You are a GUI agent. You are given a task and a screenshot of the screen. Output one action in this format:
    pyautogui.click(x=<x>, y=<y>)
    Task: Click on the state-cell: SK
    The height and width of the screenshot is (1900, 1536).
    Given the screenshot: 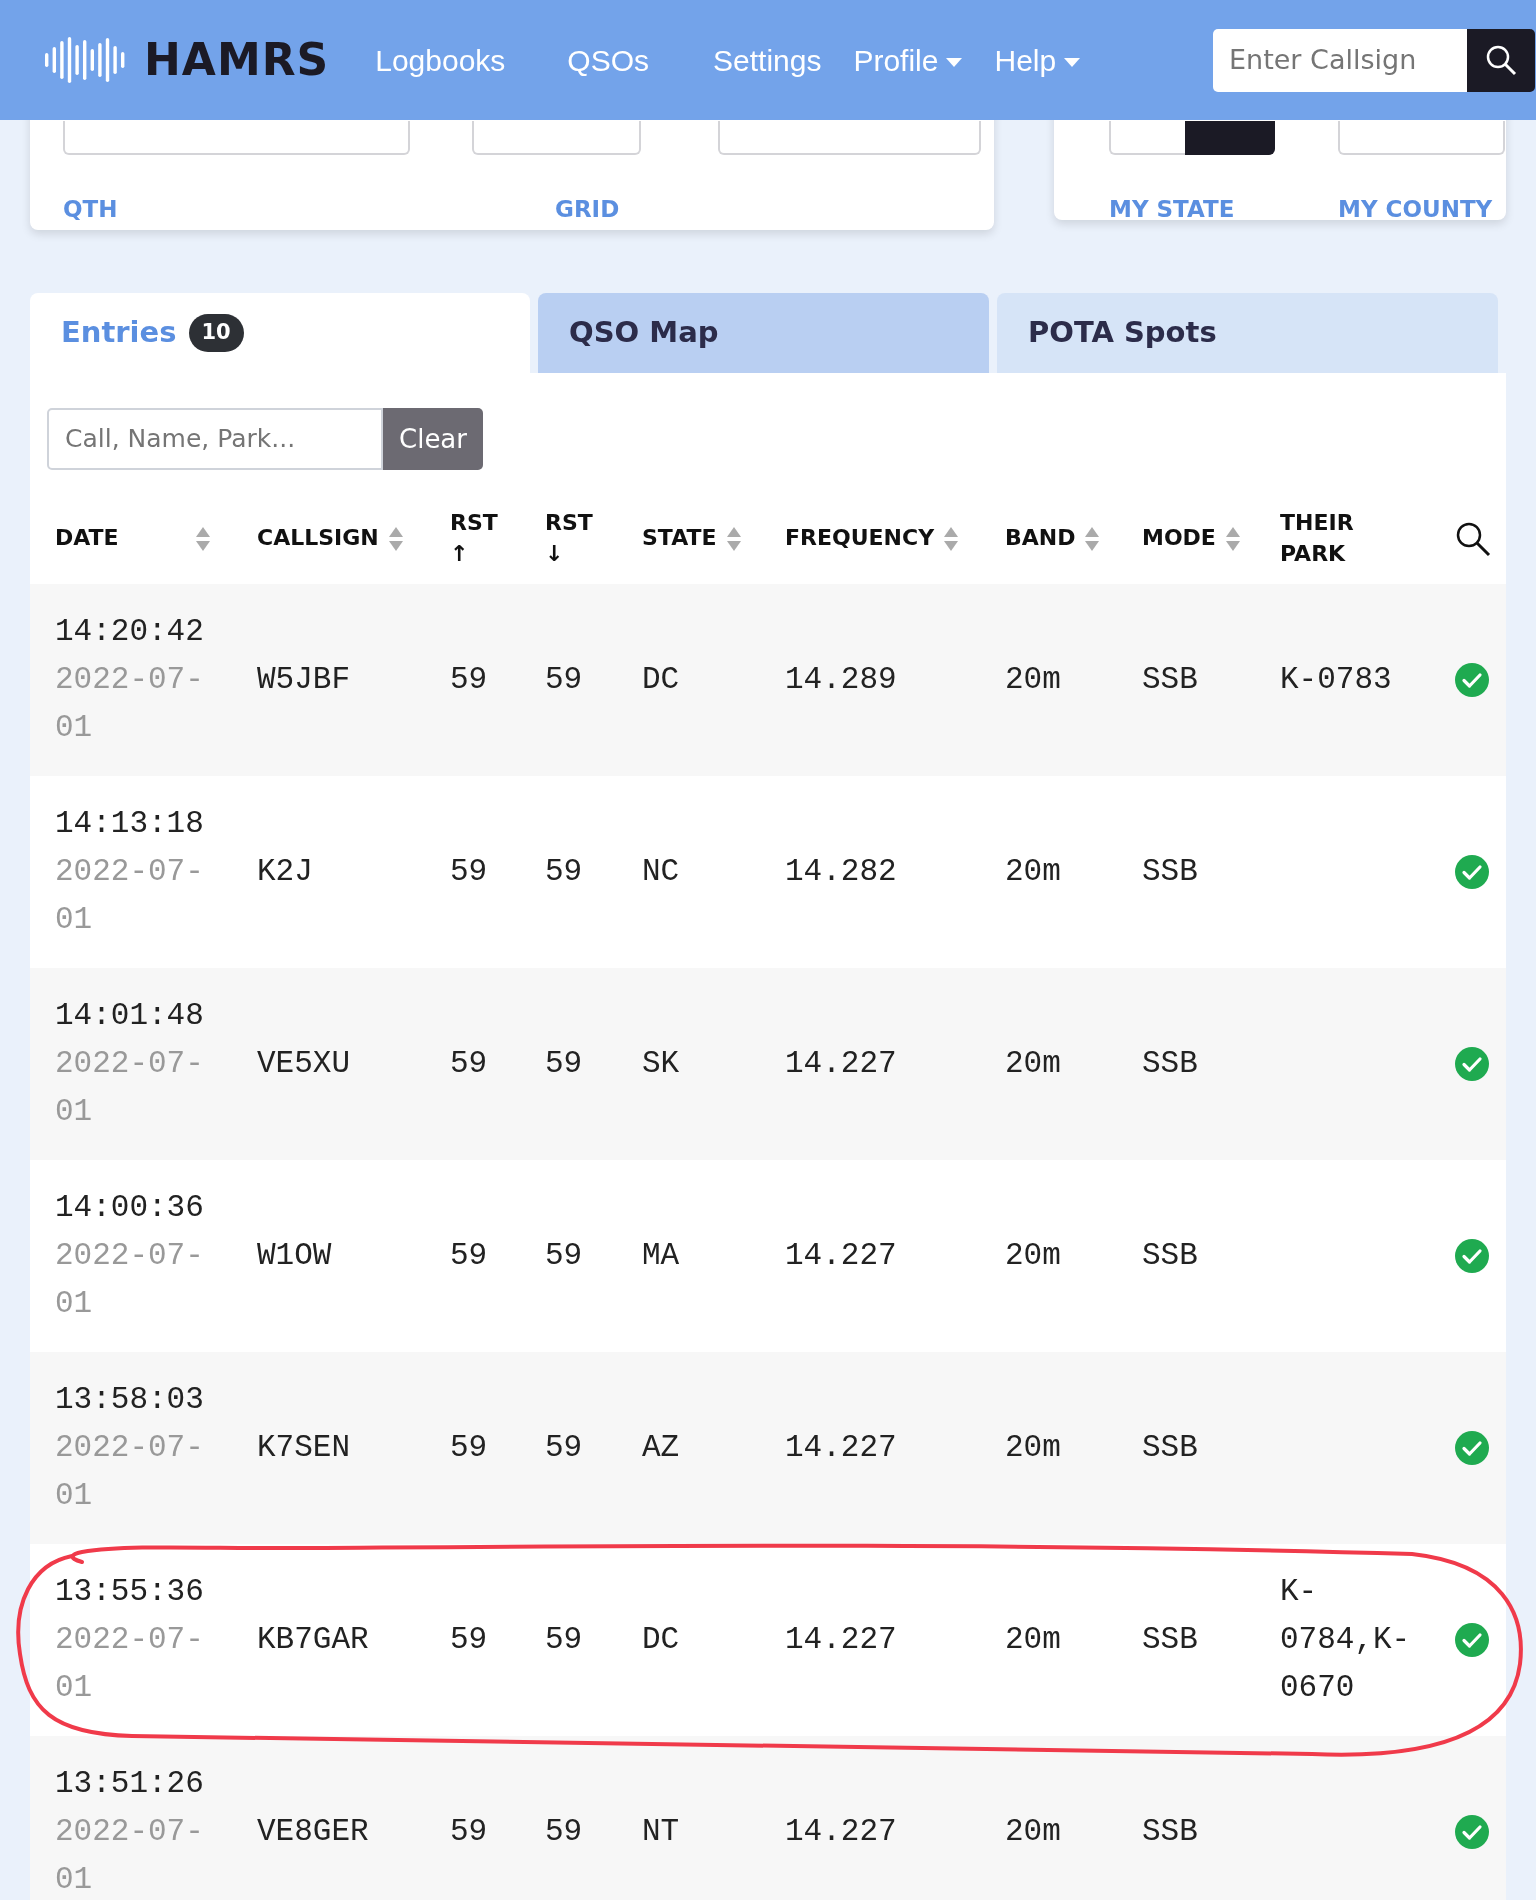 What is the action you would take?
    pyautogui.click(x=661, y=1063)
    